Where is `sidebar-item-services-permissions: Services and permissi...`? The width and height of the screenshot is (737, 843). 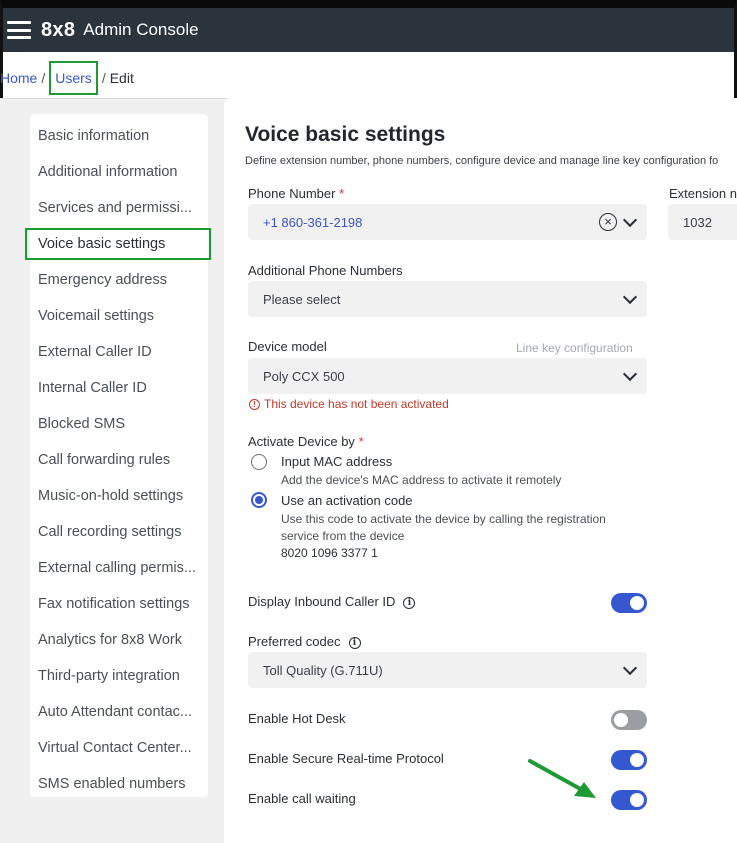 sidebar-item-services-permissions: Services and permissi... is located at coordinates (119, 208).